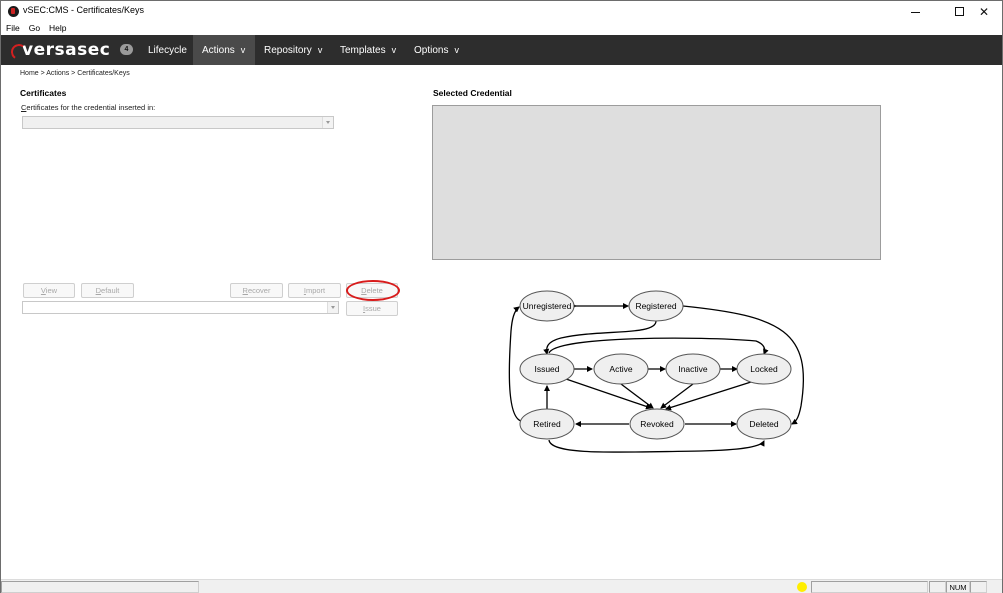 The image size is (1003, 593). What do you see at coordinates (501, 28) in the screenshot?
I see `menu-bar: File Go Help` at bounding box center [501, 28].